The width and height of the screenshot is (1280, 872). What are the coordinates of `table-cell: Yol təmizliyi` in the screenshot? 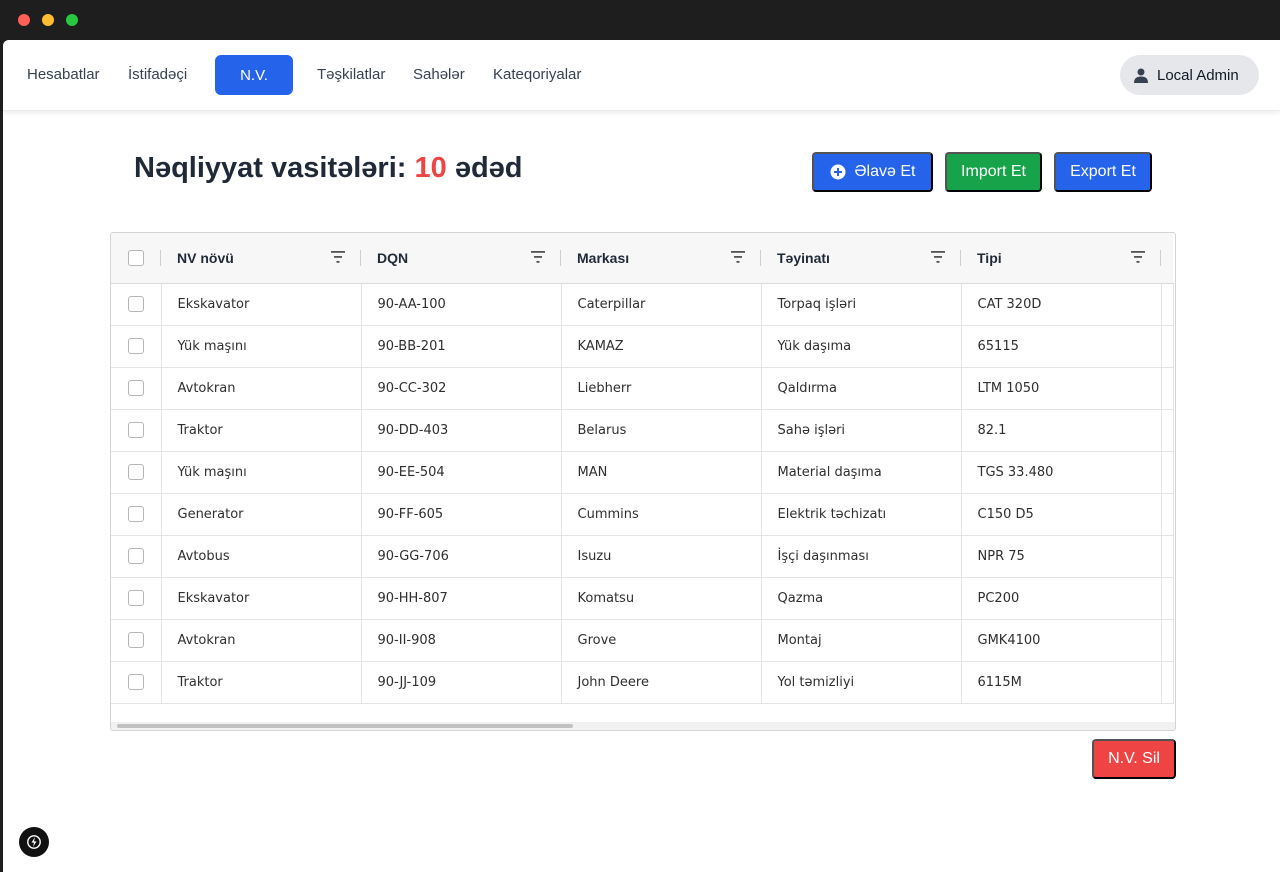 It's located at (861, 682).